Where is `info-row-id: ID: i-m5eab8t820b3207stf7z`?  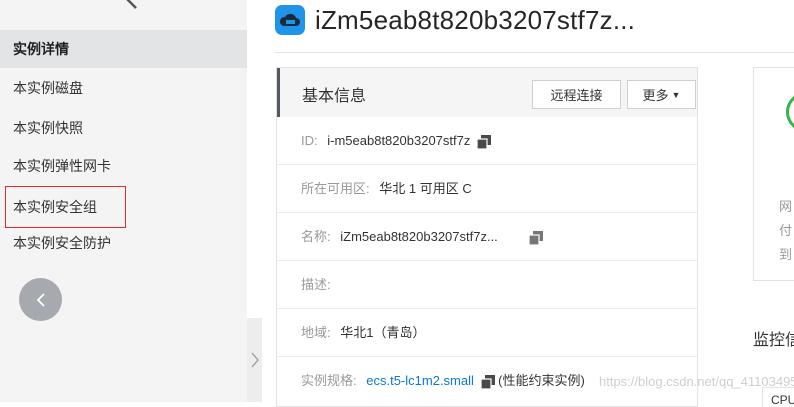
info-row-id: ID: i-m5eab8t820b3207stf7z is located at coordinates (487, 141).